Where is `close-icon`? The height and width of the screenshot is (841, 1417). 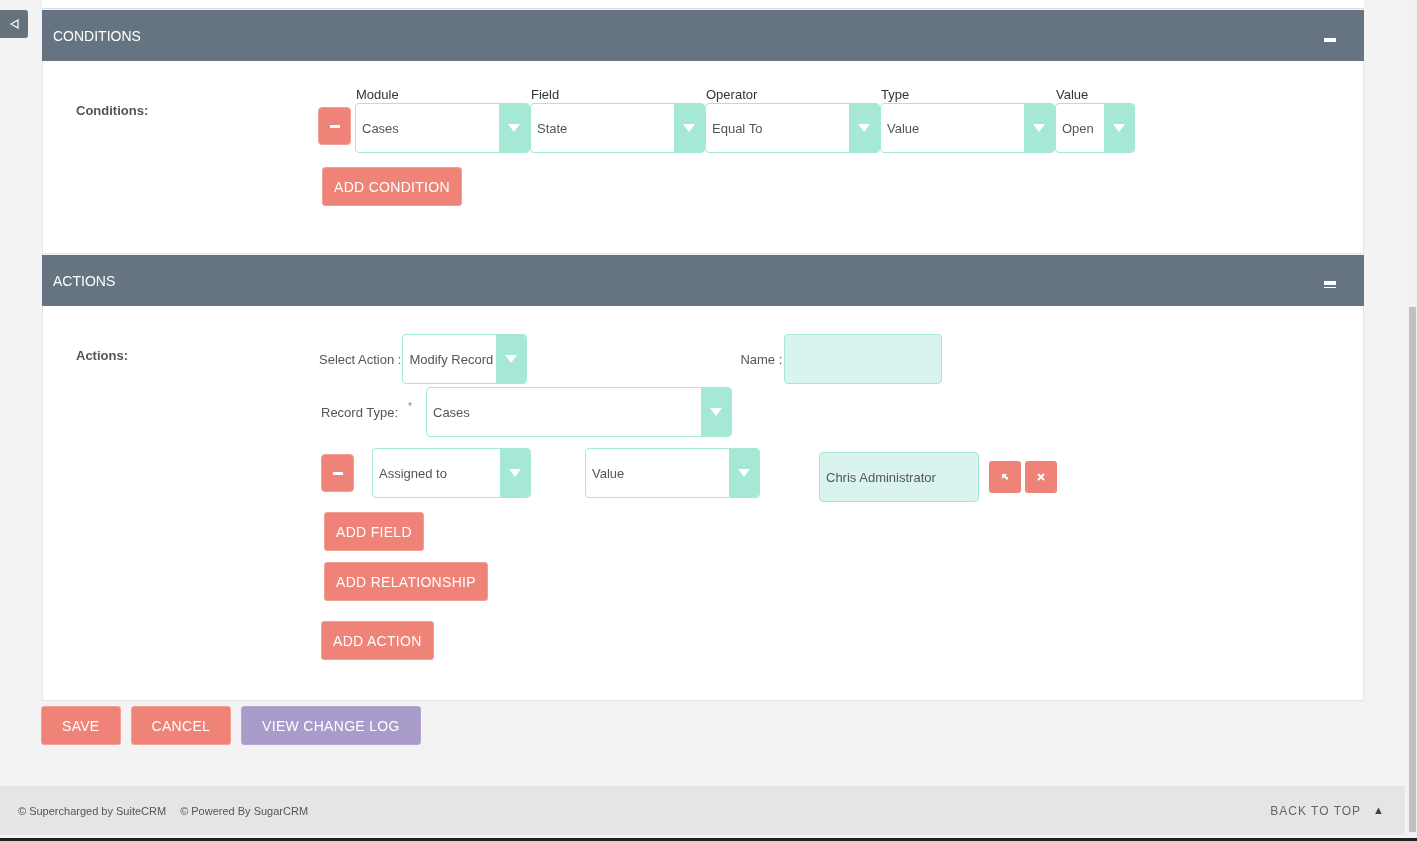
close-icon is located at coordinates (1041, 477).